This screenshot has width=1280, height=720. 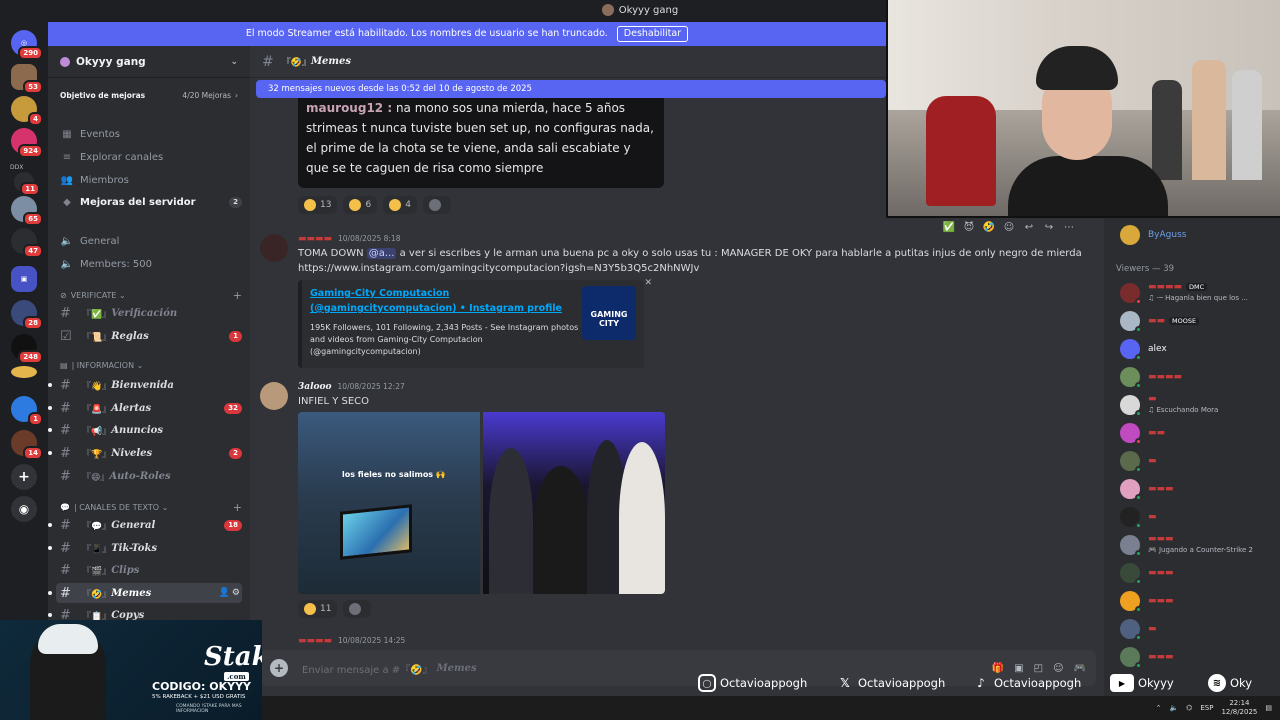 What do you see at coordinates (24, 509) in the screenshot?
I see `discover-icon: ◉` at bounding box center [24, 509].